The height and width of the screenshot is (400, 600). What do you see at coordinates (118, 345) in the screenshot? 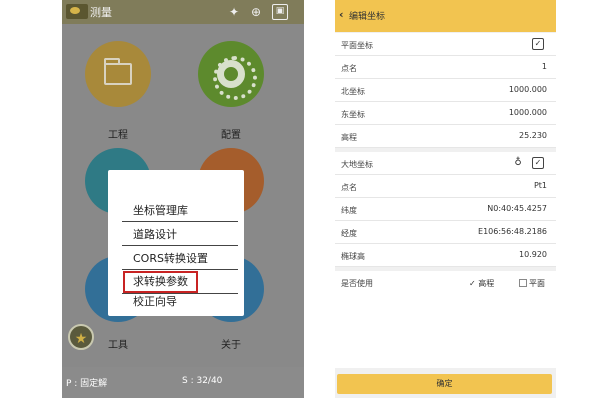
I see `tools-app-label: 工具` at bounding box center [118, 345].